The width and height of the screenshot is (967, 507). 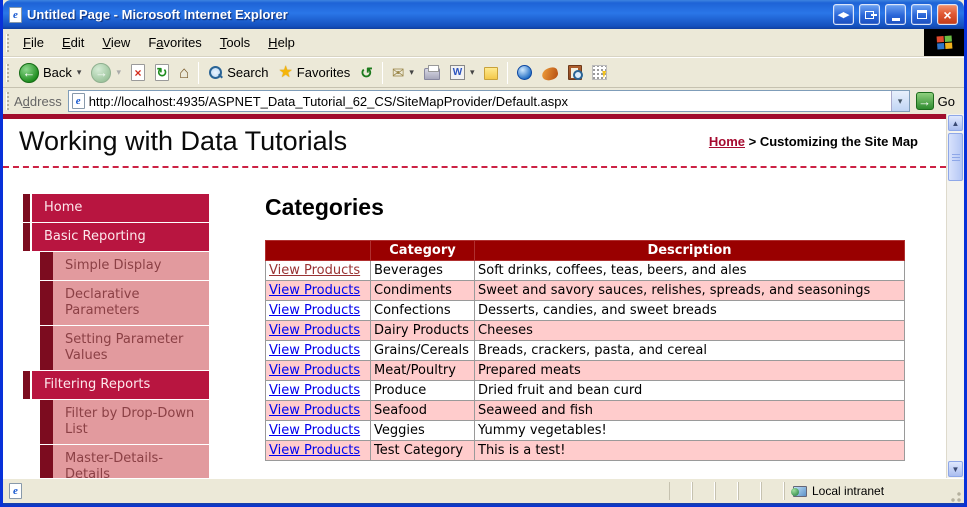 What do you see at coordinates (184, 72) in the screenshot?
I see `home-button: ⌂` at bounding box center [184, 72].